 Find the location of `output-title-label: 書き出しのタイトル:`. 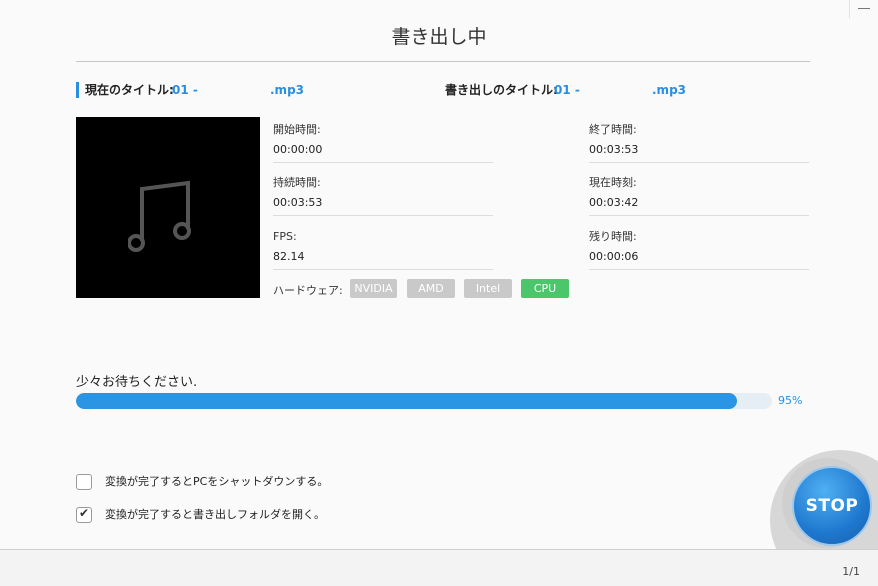

output-title-label: 書き出しのタイトル: is located at coordinates (501, 90).